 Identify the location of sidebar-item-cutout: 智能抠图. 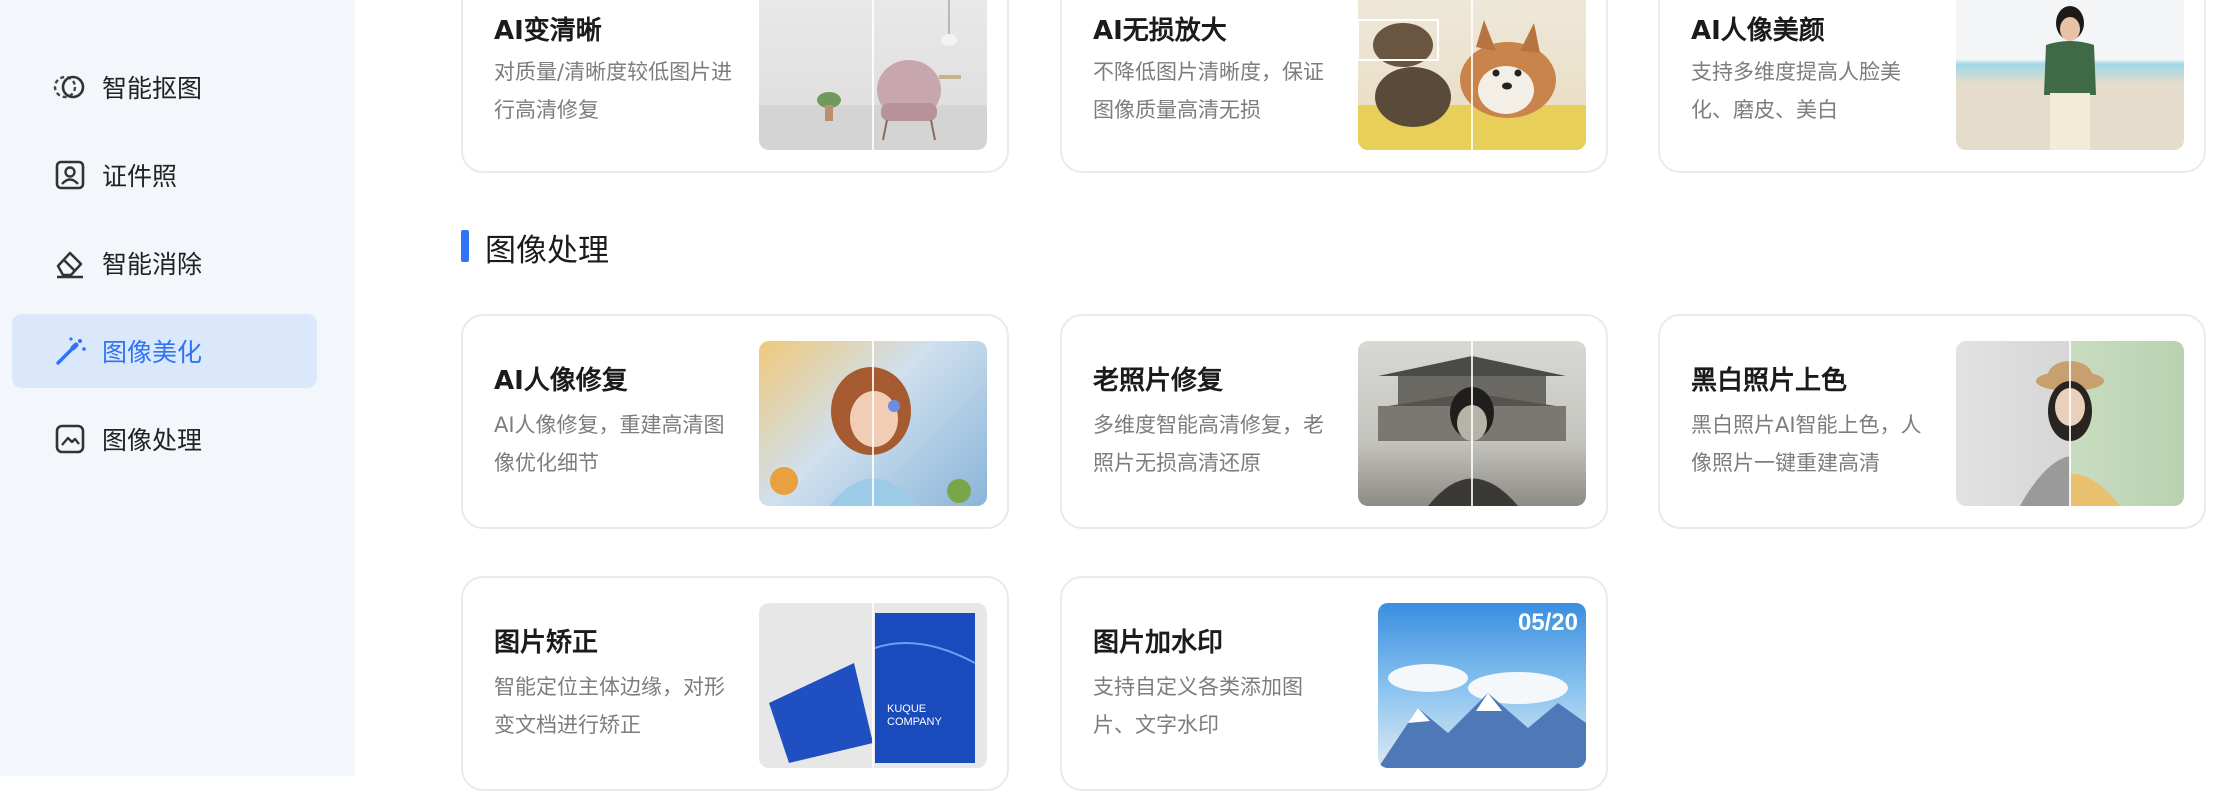
(164, 87).